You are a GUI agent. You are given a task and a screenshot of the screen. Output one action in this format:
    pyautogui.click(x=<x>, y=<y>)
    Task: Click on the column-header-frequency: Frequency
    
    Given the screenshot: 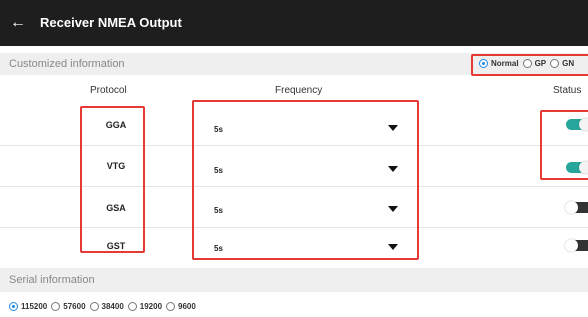 What is the action you would take?
    pyautogui.click(x=299, y=90)
    